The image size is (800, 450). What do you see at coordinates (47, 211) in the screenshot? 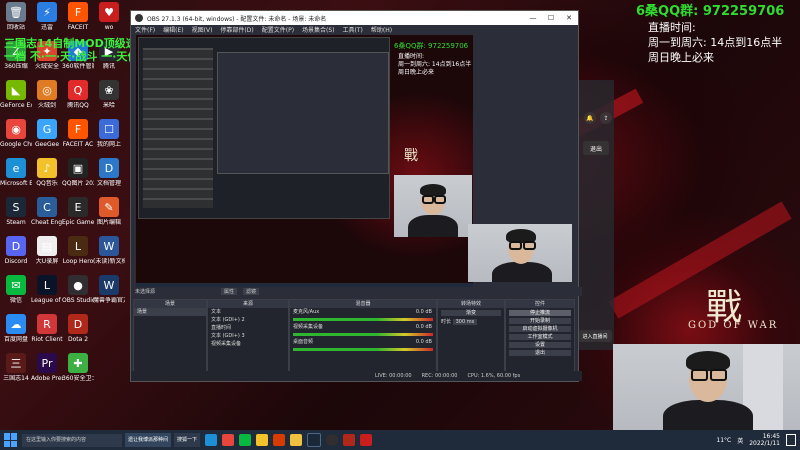
I see `desktop-icon: C Cheat Engine` at bounding box center [47, 211].